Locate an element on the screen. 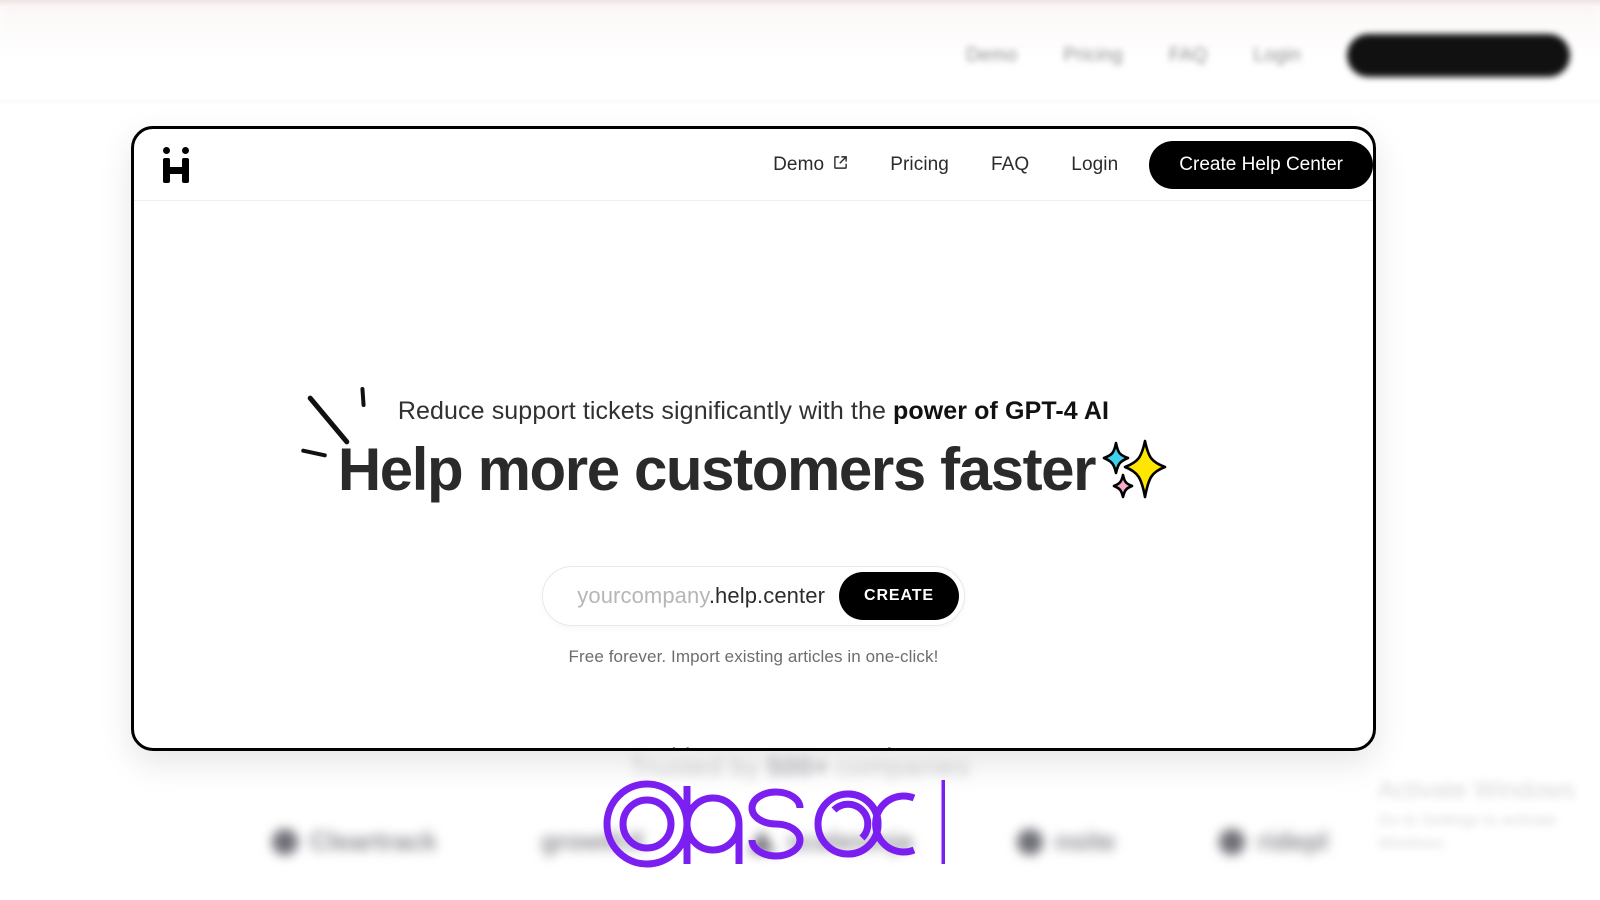 The height and width of the screenshot is (900, 1600). hero-headline-text: Help more customers faster is located at coordinates (717, 469).